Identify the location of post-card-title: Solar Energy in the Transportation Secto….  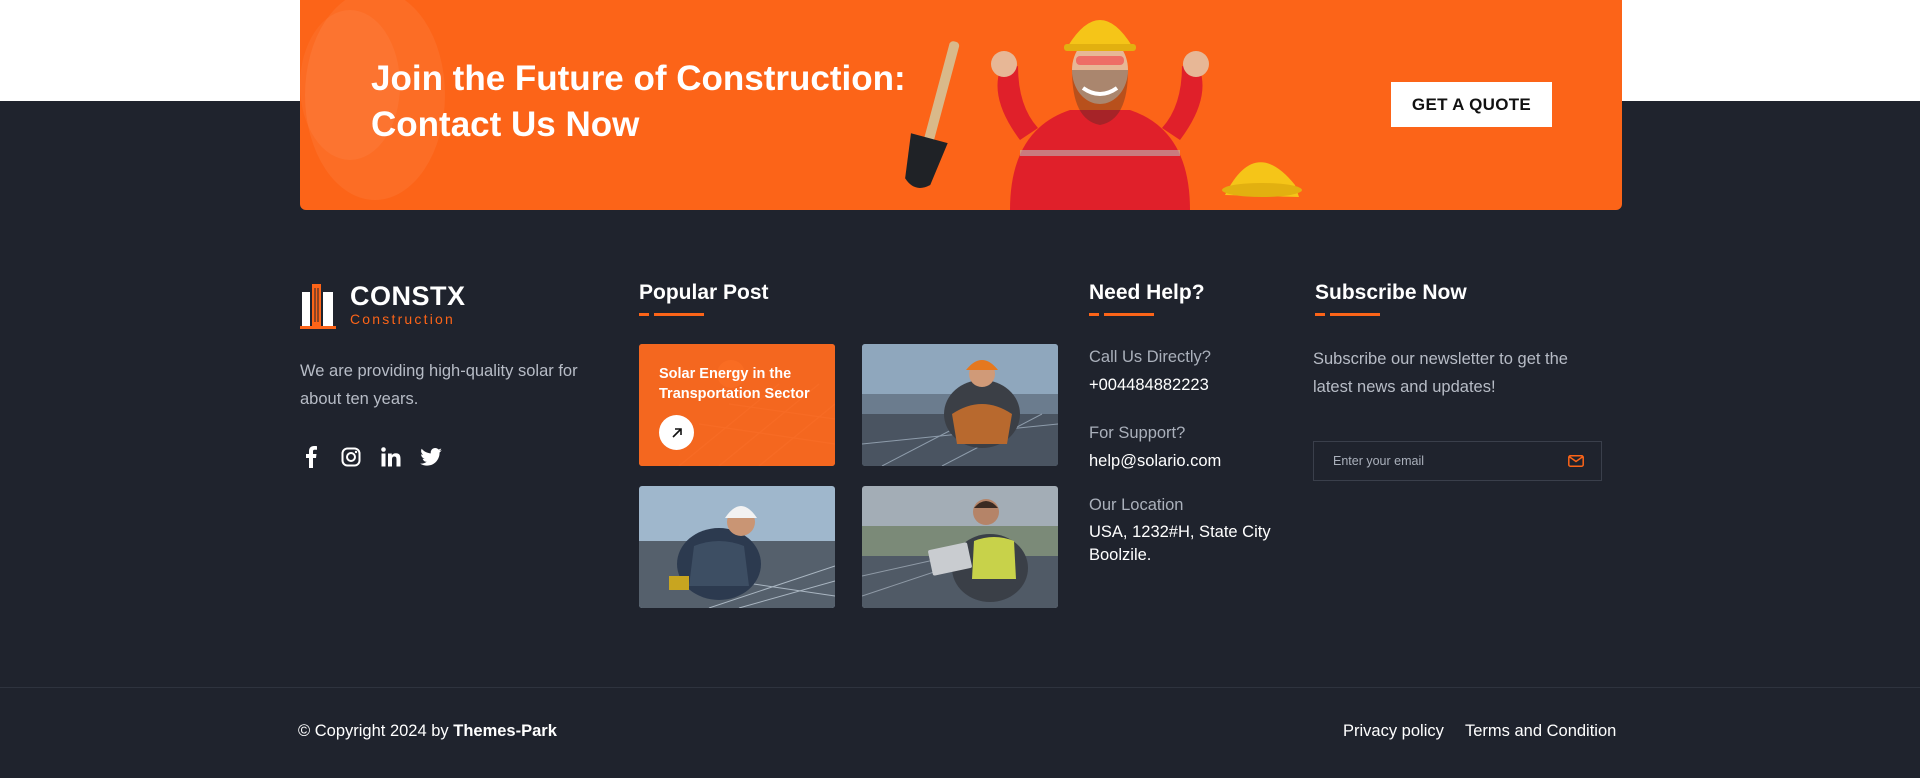
(744, 384).